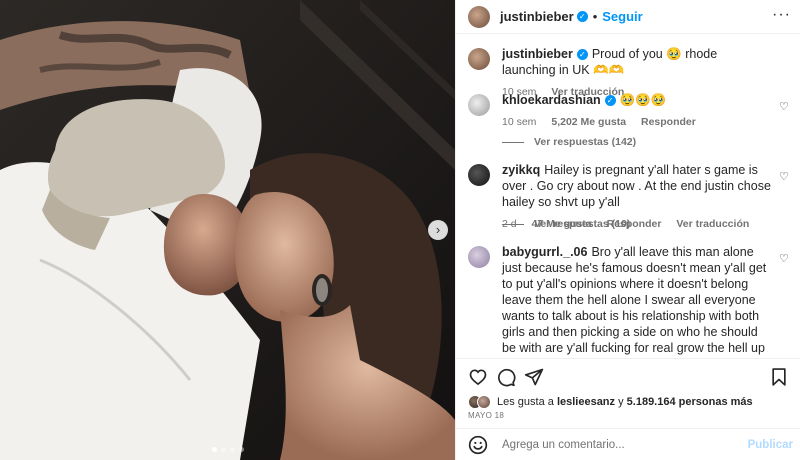 This screenshot has width=800, height=460. What do you see at coordinates (621, 402) in the screenshot?
I see `likes-connector: y` at bounding box center [621, 402].